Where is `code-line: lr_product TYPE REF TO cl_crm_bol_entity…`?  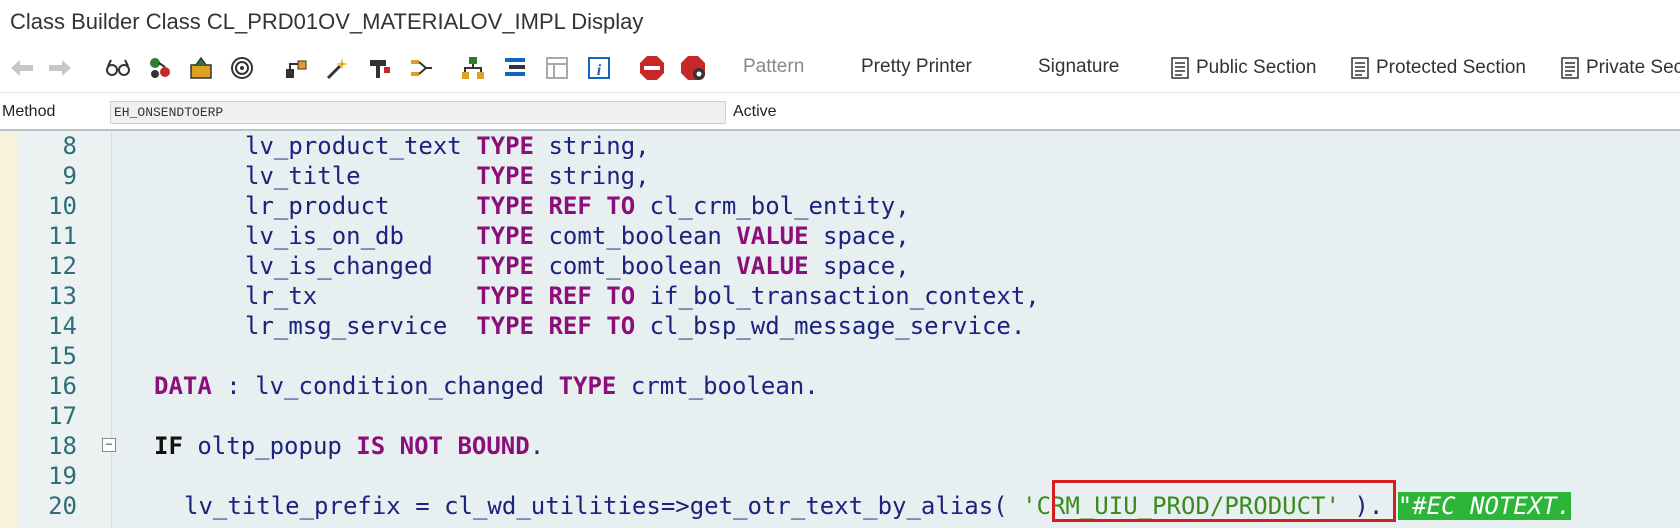 code-line: lr_product TYPE REF TO cl_crm_bol_entity… is located at coordinates (577, 206).